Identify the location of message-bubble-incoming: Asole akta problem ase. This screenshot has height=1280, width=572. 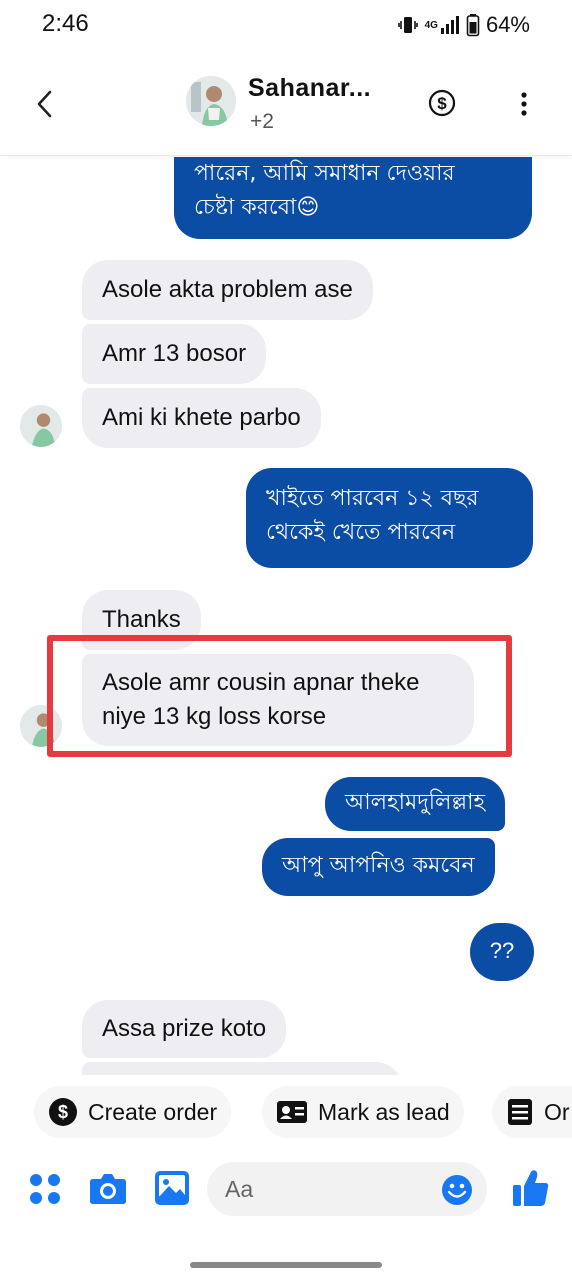
(227, 290).